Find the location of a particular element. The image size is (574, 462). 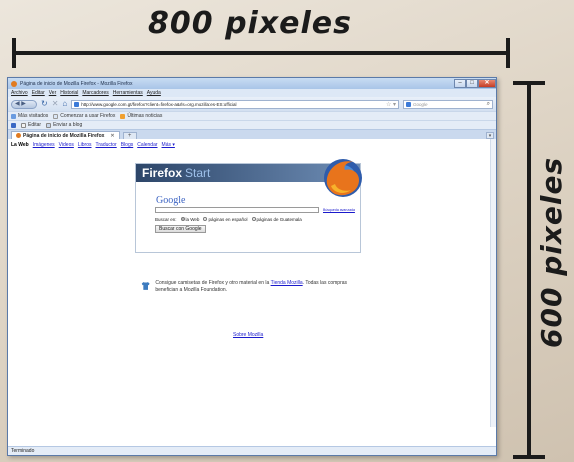

menu-ver: Ver is located at coordinates (53, 93).